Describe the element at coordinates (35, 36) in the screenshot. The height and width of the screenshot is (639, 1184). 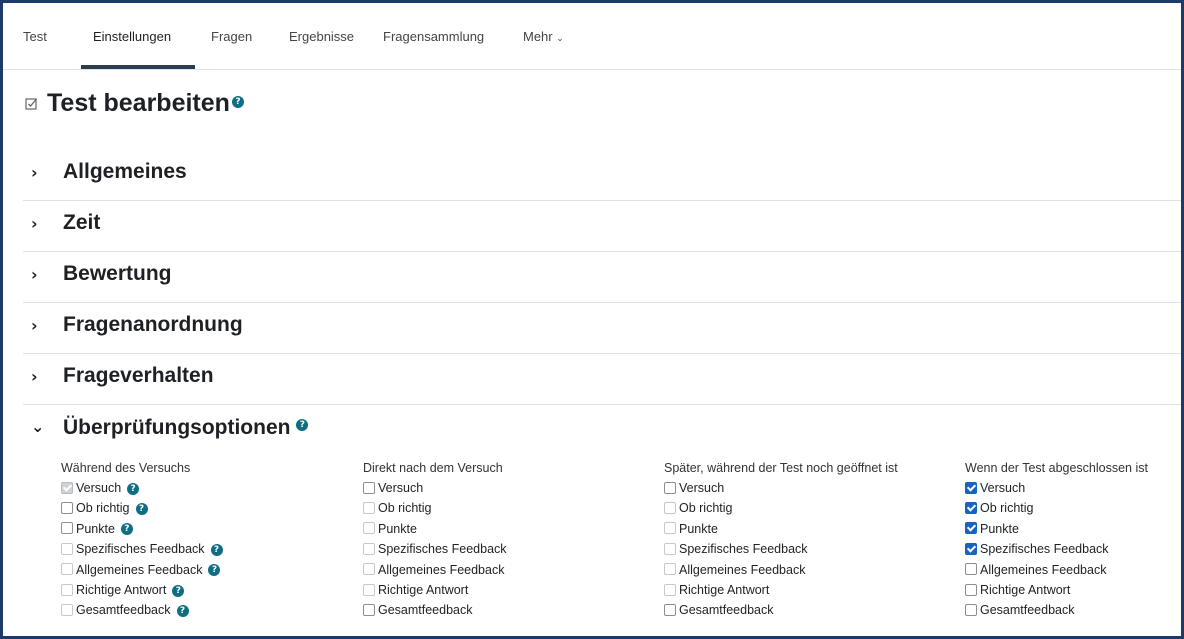
I see `tab-test: Test` at that location.